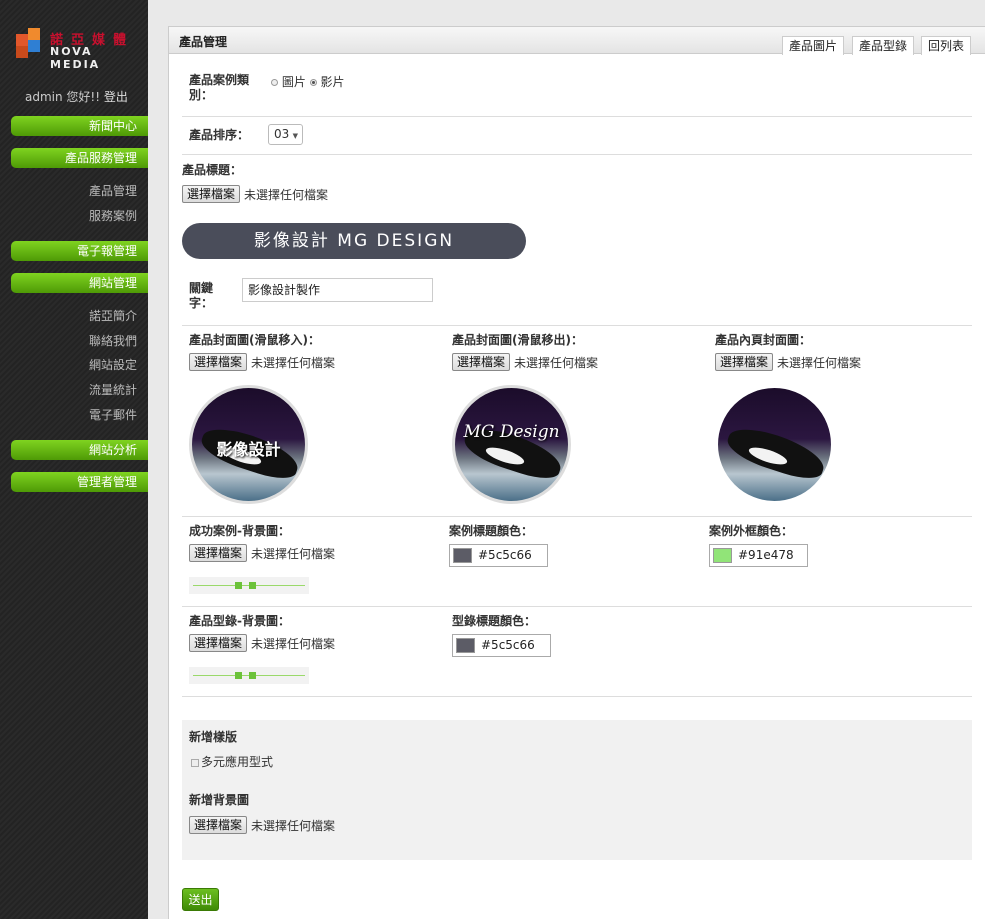 Image resolution: width=985 pixels, height=919 pixels. Describe the element at coordinates (218, 553) in the screenshot. I see `case-bg-file-button: 選擇檔案` at that location.